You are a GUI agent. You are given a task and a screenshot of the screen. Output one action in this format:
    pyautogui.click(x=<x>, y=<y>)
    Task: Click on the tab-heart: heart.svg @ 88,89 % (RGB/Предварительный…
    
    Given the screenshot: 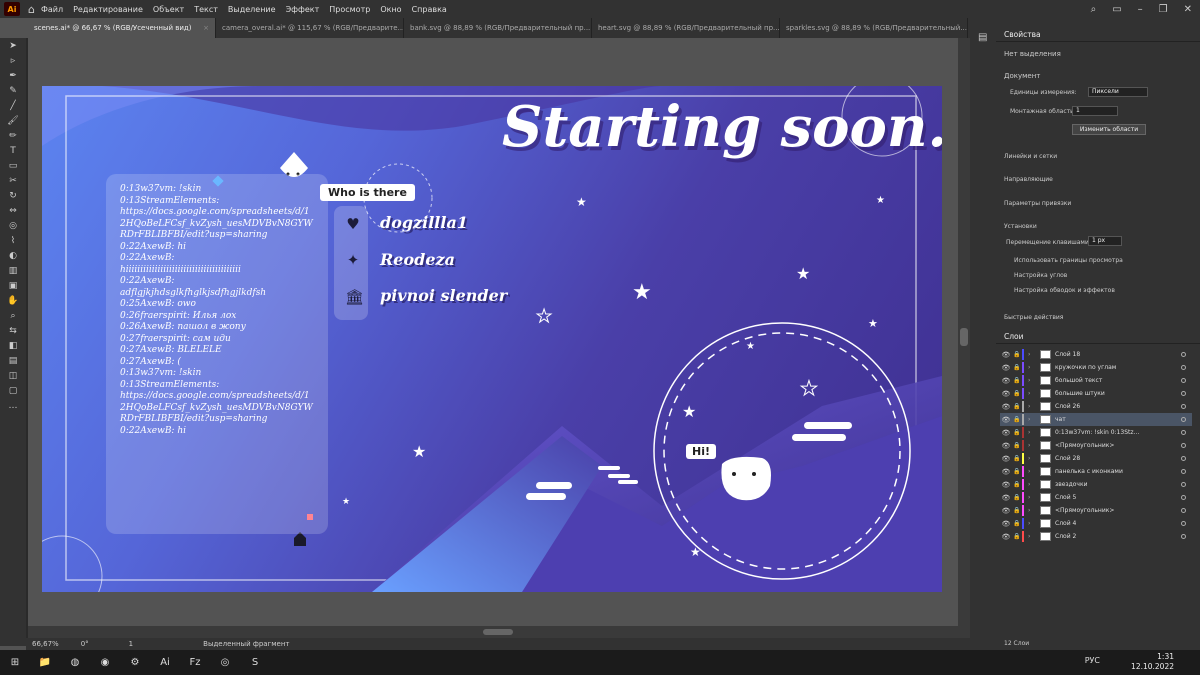 What is the action you would take?
    pyautogui.click(x=686, y=28)
    